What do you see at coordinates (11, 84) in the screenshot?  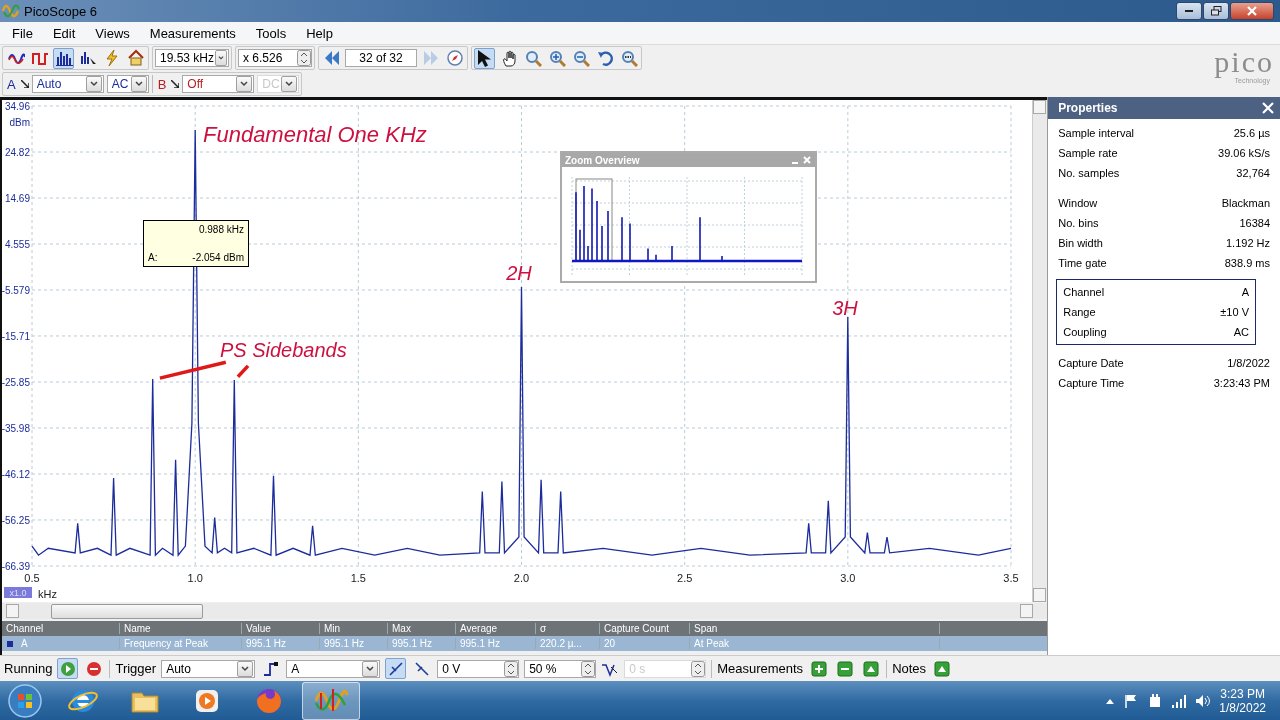 I see `channel-label: A` at bounding box center [11, 84].